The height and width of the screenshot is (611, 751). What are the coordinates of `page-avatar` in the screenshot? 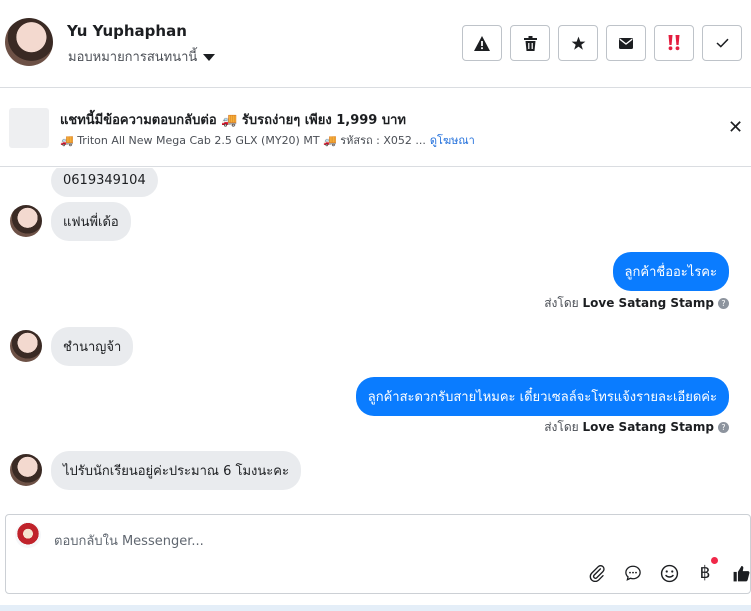 It's located at (28, 535).